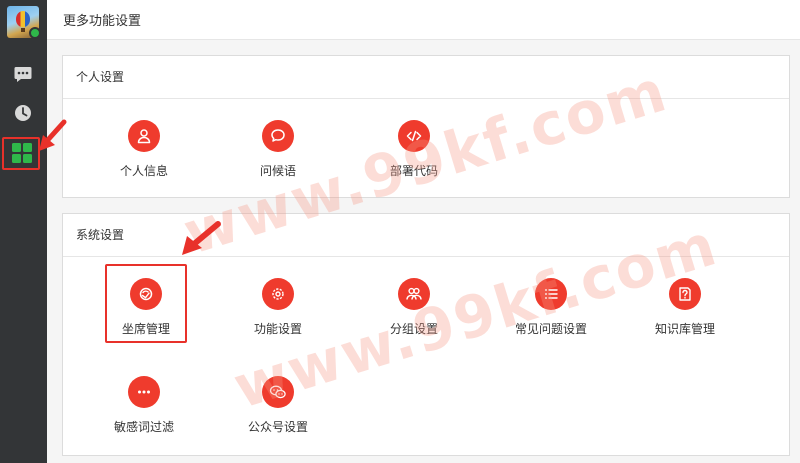 The height and width of the screenshot is (463, 800). Describe the element at coordinates (144, 392) in the screenshot. I see `more-dots-icon` at that location.